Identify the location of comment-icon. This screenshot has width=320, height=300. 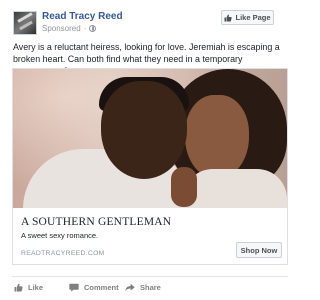
(74, 287).